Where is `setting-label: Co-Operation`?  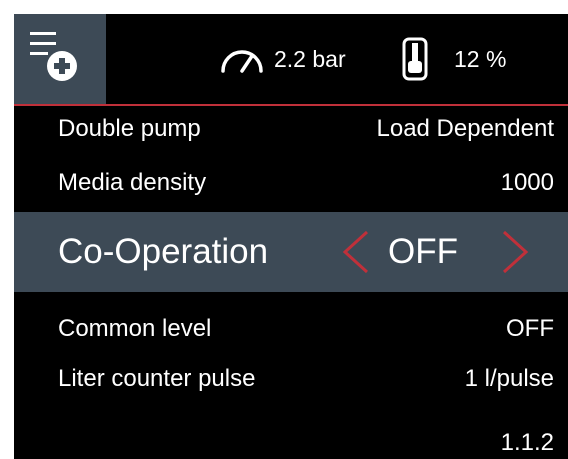 setting-label: Co-Operation is located at coordinates (163, 251).